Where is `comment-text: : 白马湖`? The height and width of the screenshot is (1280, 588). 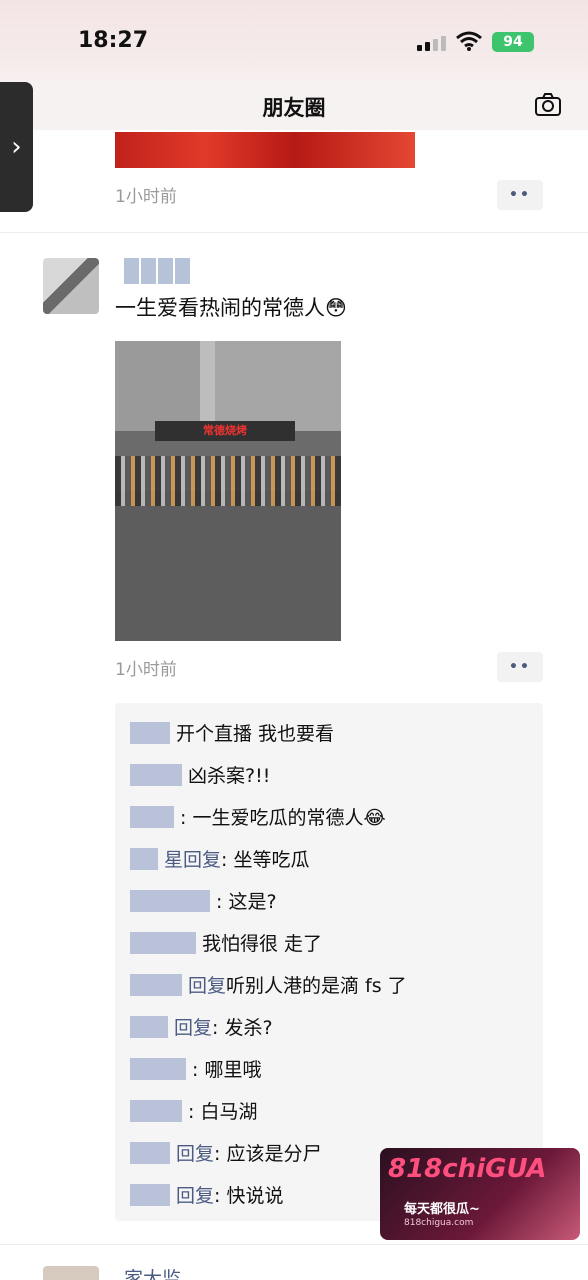
comment-text: : 白马湖 is located at coordinates (223, 1112).